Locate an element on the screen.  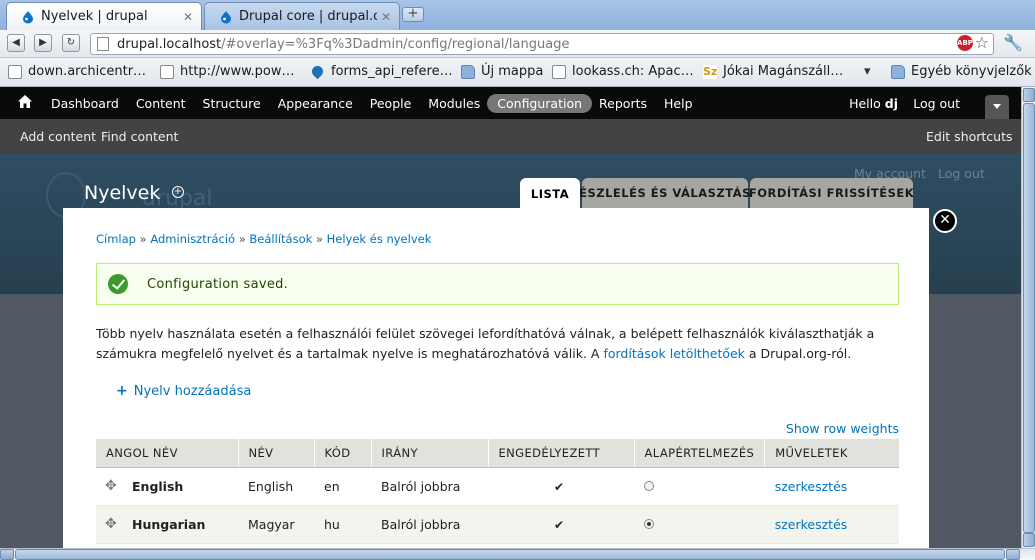
shortcut-add-content: Add content is located at coordinates (58, 136).